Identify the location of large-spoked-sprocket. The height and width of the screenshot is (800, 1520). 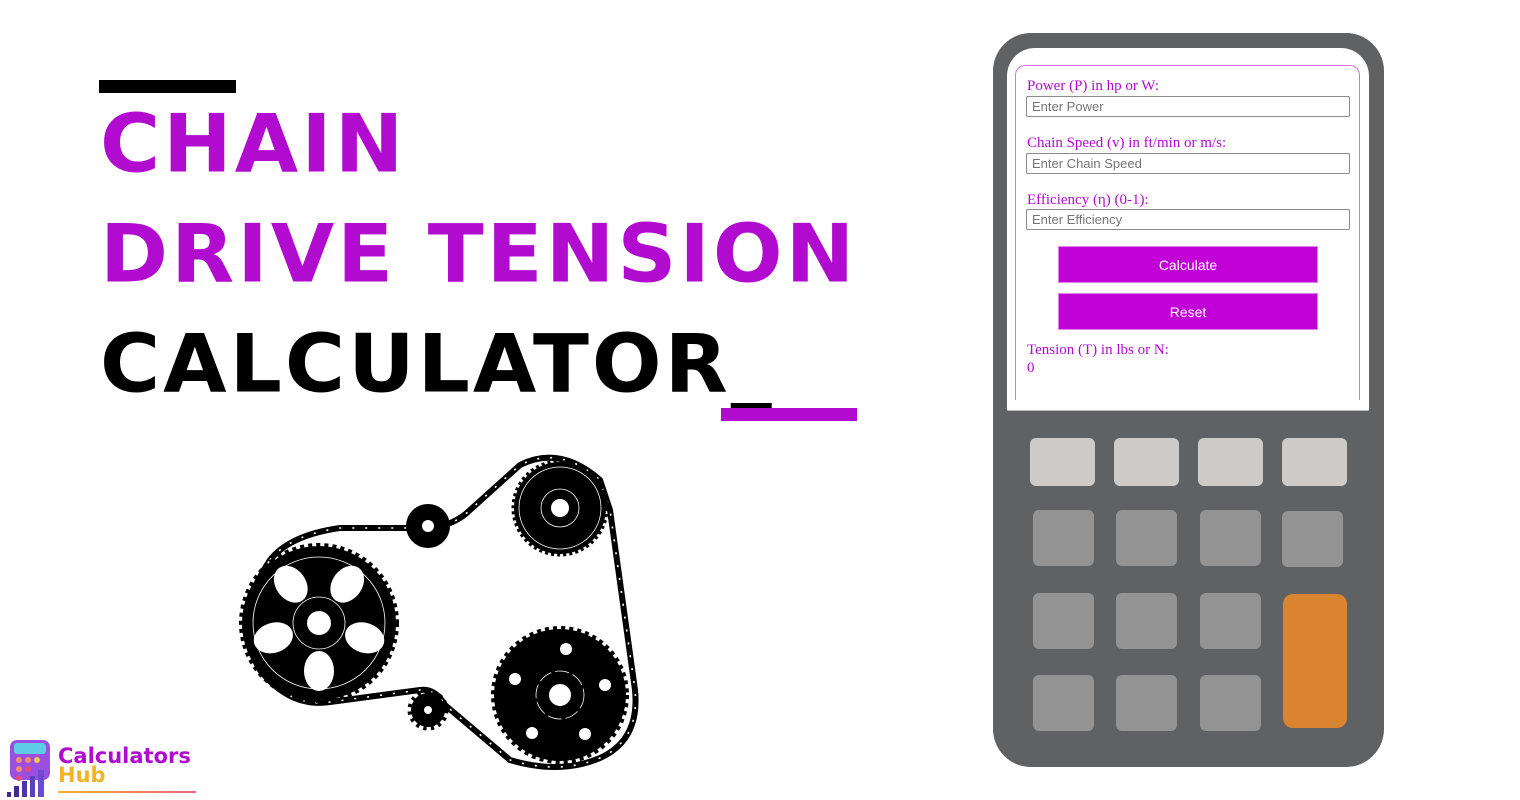
(319, 623).